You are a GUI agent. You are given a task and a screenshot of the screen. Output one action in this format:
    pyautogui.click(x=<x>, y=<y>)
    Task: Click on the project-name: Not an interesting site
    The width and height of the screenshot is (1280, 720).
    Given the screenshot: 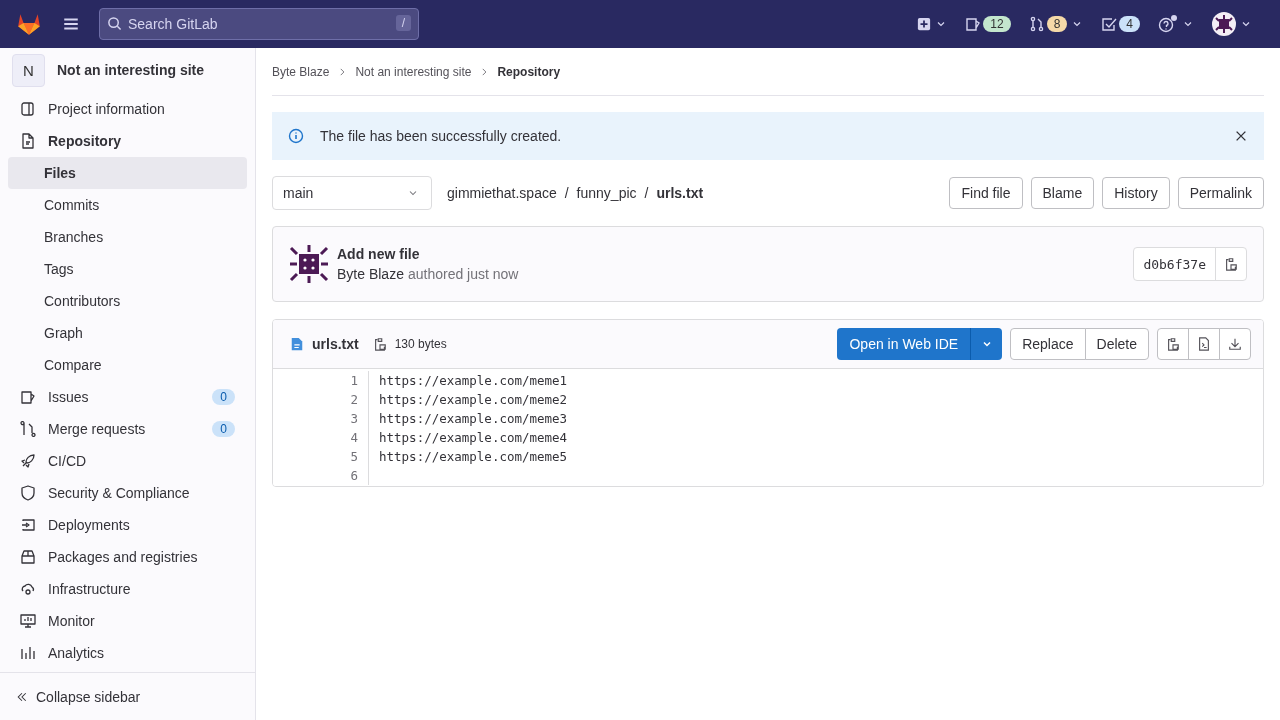 What is the action you would take?
    pyautogui.click(x=131, y=70)
    